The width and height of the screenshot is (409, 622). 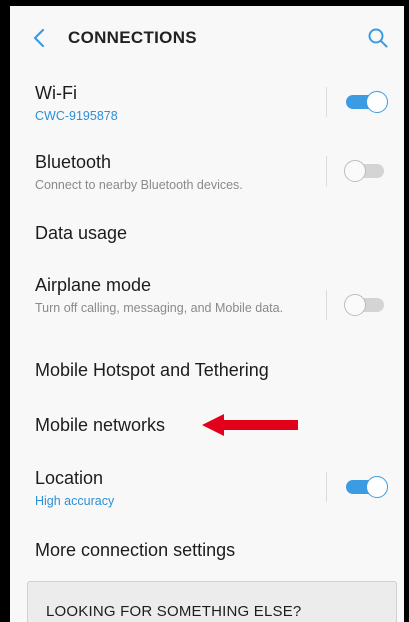 What do you see at coordinates (378, 38) in the screenshot?
I see `search-icon` at bounding box center [378, 38].